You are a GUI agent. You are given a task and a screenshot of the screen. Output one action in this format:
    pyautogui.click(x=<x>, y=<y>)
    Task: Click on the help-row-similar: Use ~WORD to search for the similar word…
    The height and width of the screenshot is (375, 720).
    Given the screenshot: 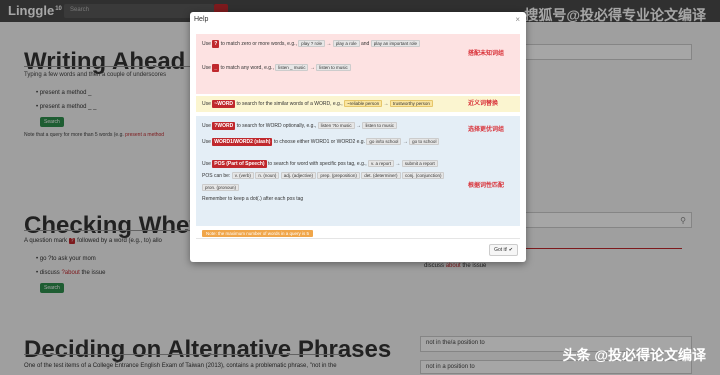 What is the action you would take?
    pyautogui.click(x=317, y=104)
    